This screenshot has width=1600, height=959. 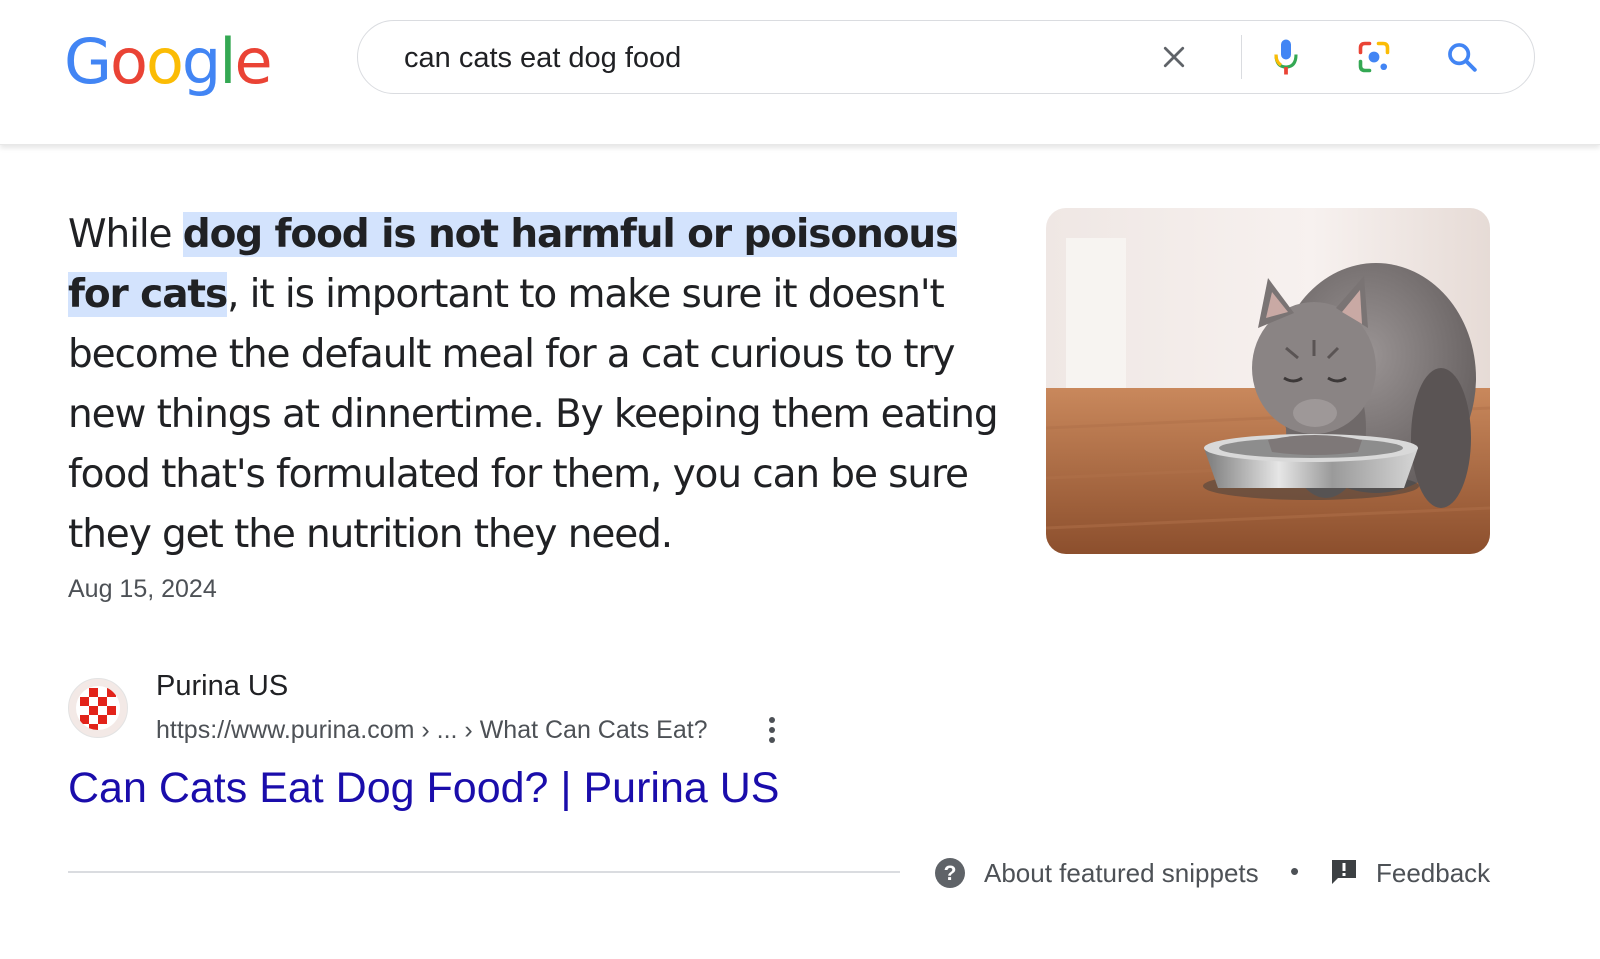 I want to click on snippet-image, so click(x=1268, y=381).